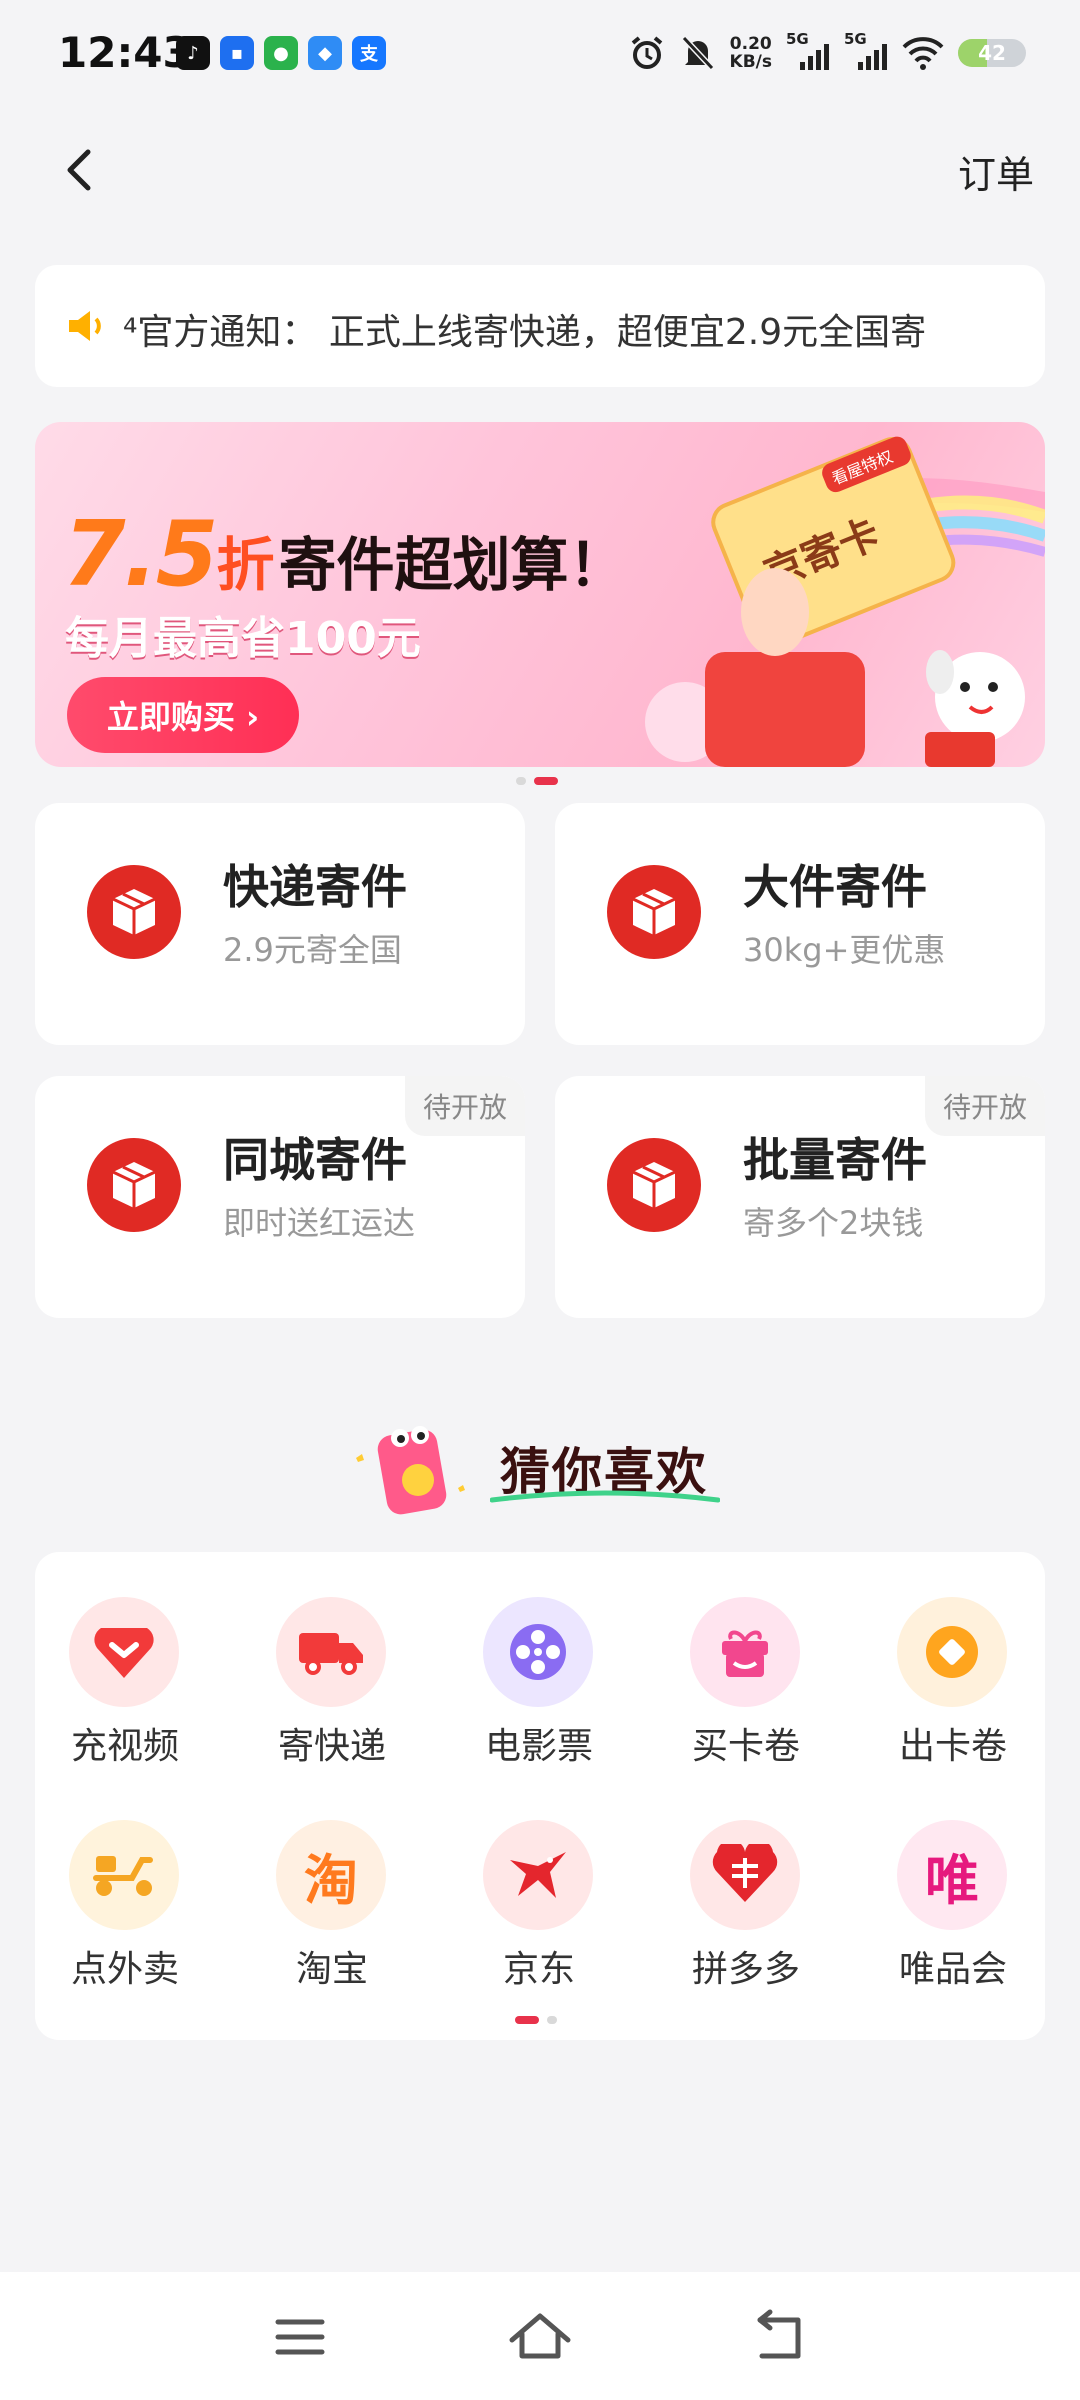 Image resolution: width=1080 pixels, height=2400 pixels. I want to click on service-express: 快递寄件 2.9元寄全国, so click(280, 924).